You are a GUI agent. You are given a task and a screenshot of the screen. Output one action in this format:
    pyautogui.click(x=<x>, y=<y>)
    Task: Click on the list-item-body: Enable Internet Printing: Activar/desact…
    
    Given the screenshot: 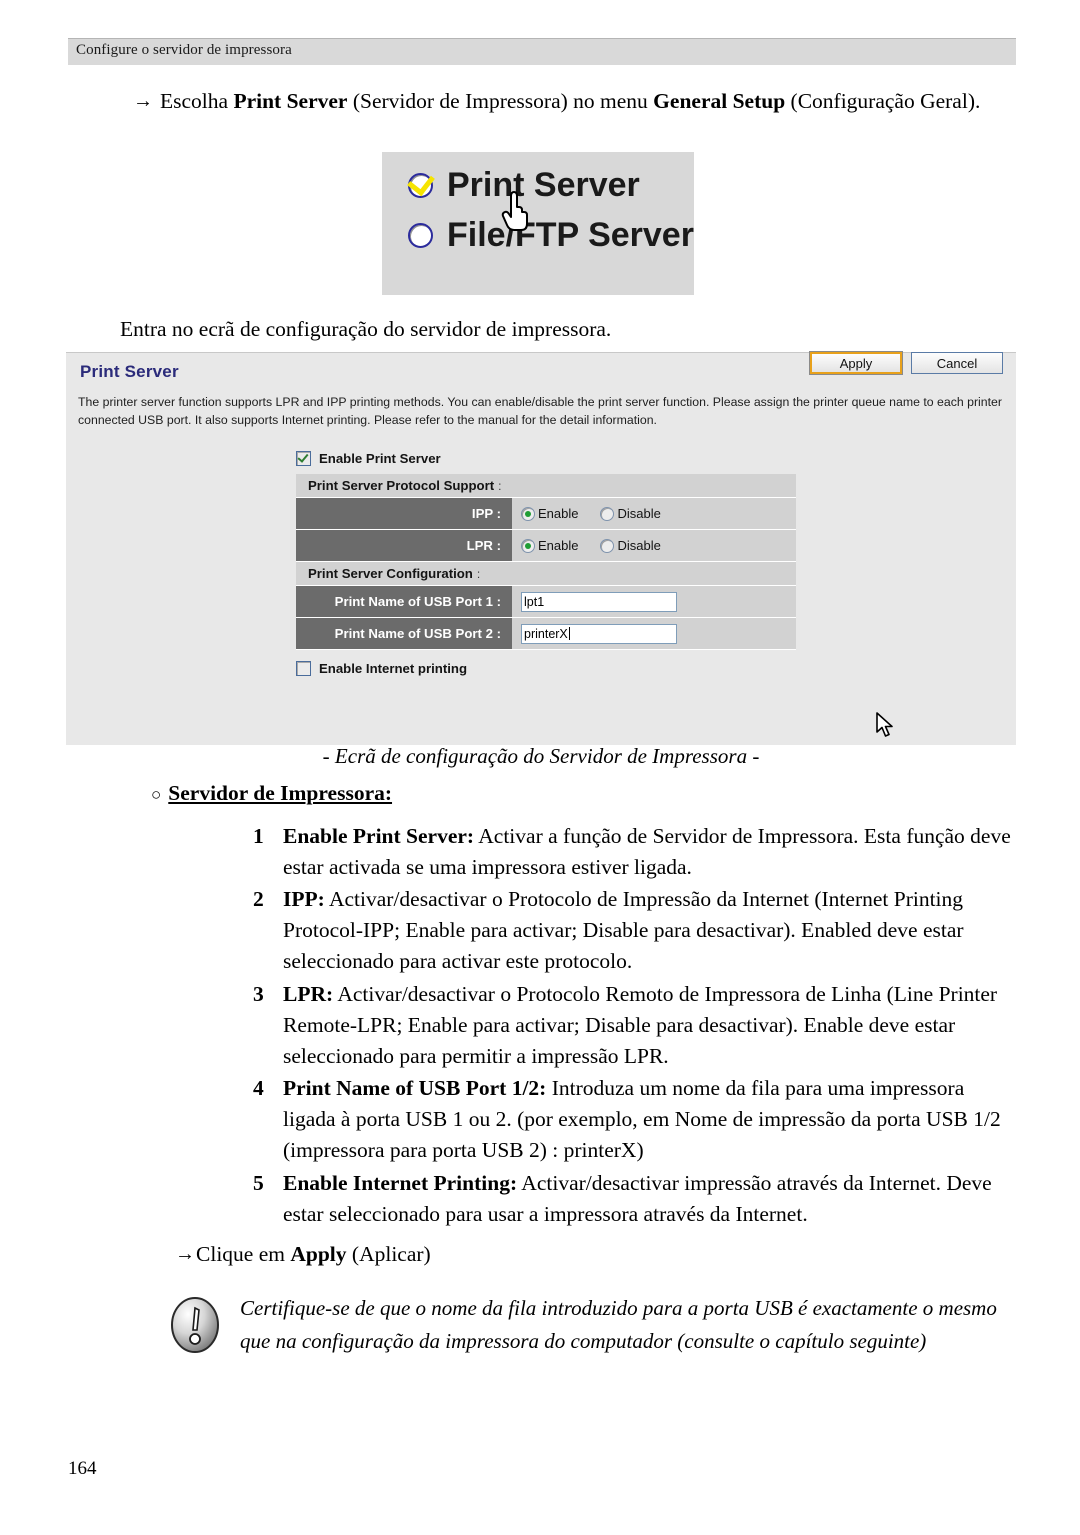 What is the action you would take?
    pyautogui.click(x=650, y=1199)
    